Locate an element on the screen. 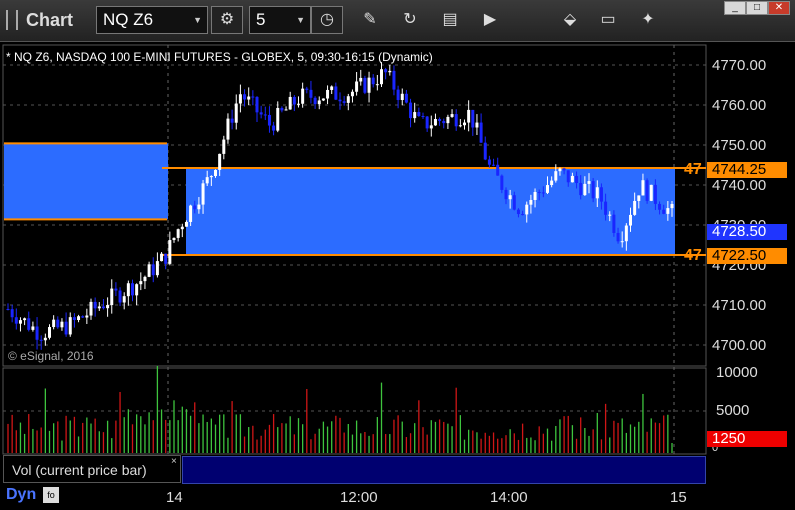  volume-tick: 10000 is located at coordinates (737, 372).